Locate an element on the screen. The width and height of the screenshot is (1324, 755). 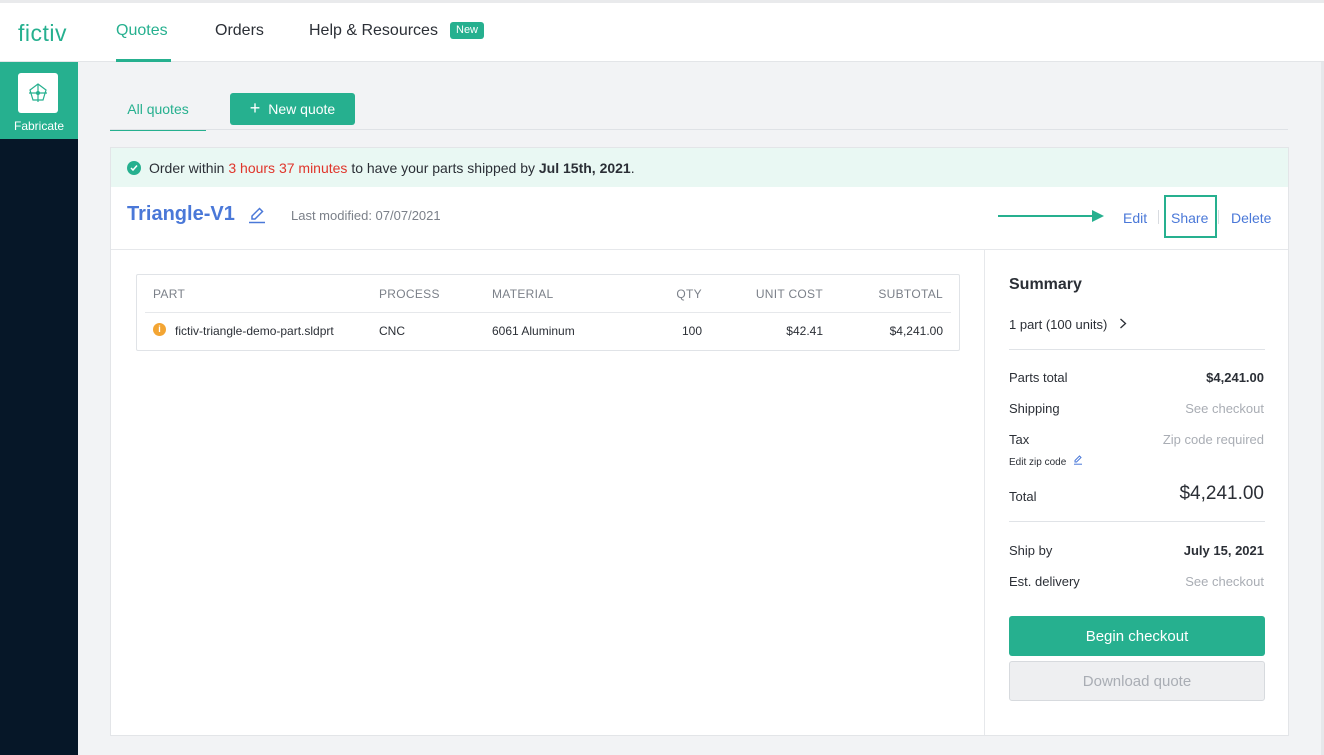
left-sidebar: Fabricate is located at coordinates (39, 408).